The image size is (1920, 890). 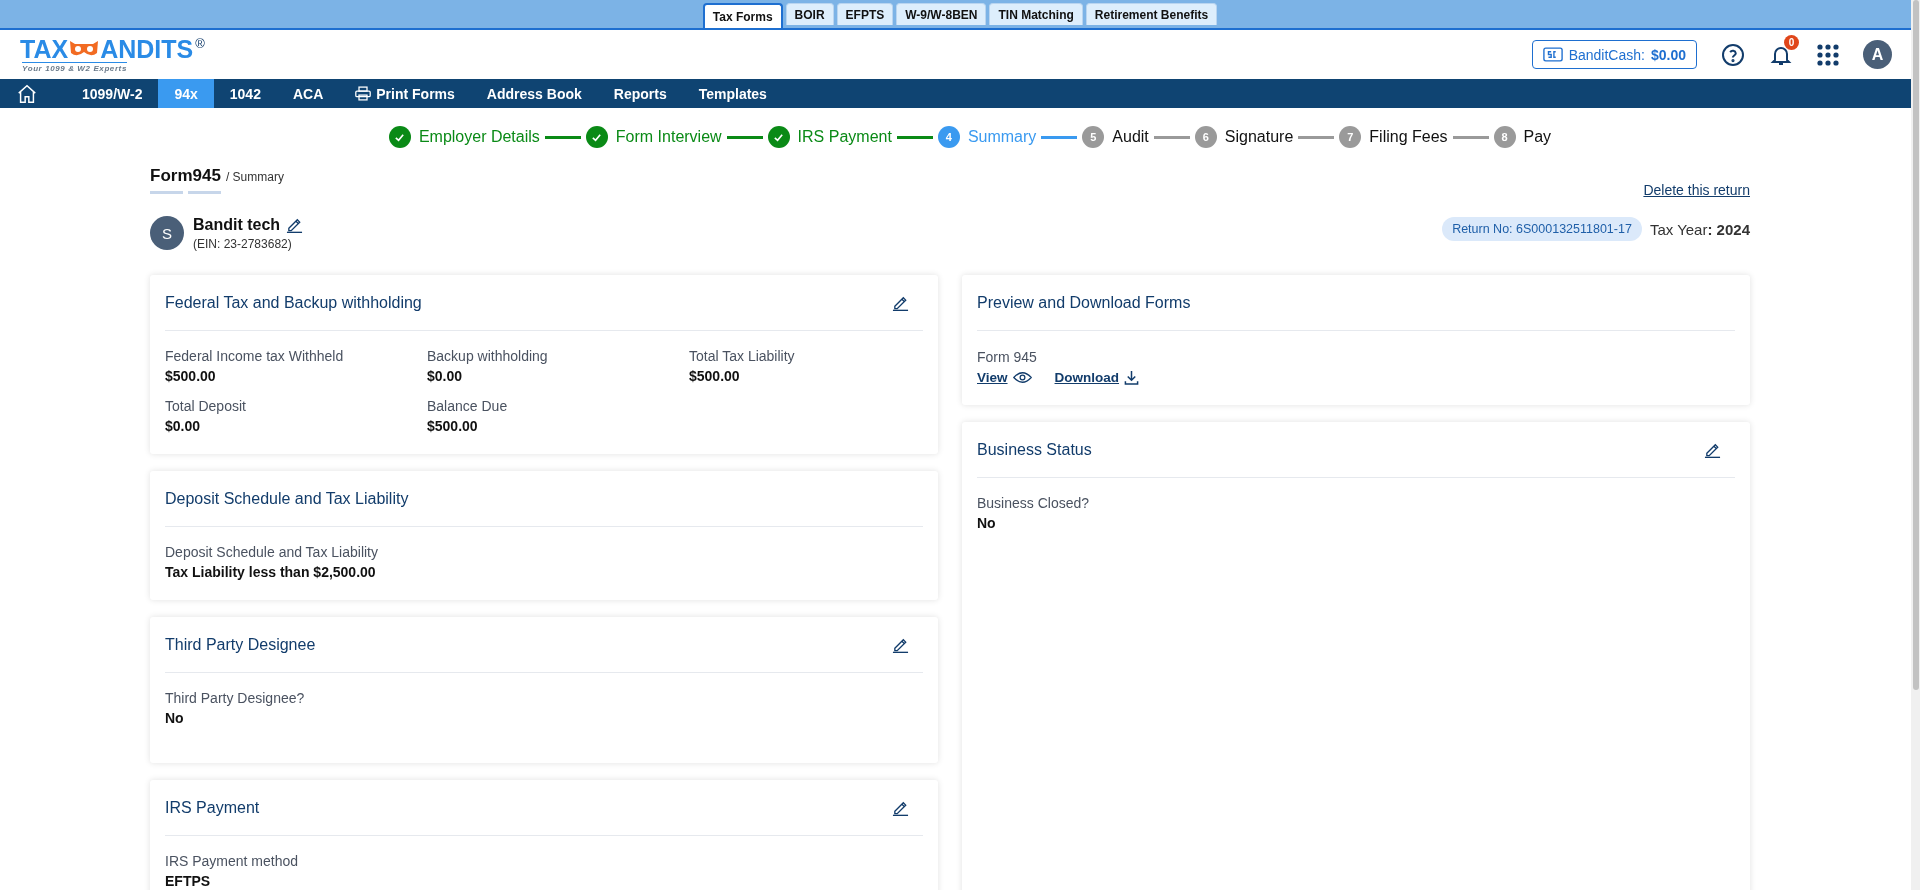 What do you see at coordinates (941, 14) in the screenshot?
I see `product-tab: W-9/W-8BEN` at bounding box center [941, 14].